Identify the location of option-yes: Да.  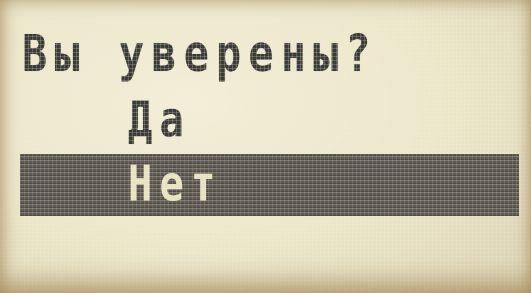
(159, 120).